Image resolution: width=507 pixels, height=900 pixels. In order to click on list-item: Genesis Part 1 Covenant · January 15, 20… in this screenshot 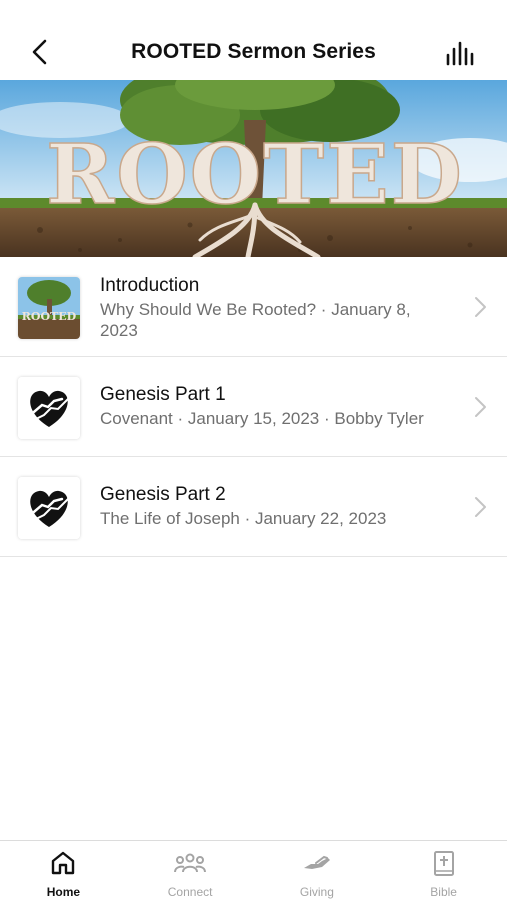, I will do `click(253, 407)`.